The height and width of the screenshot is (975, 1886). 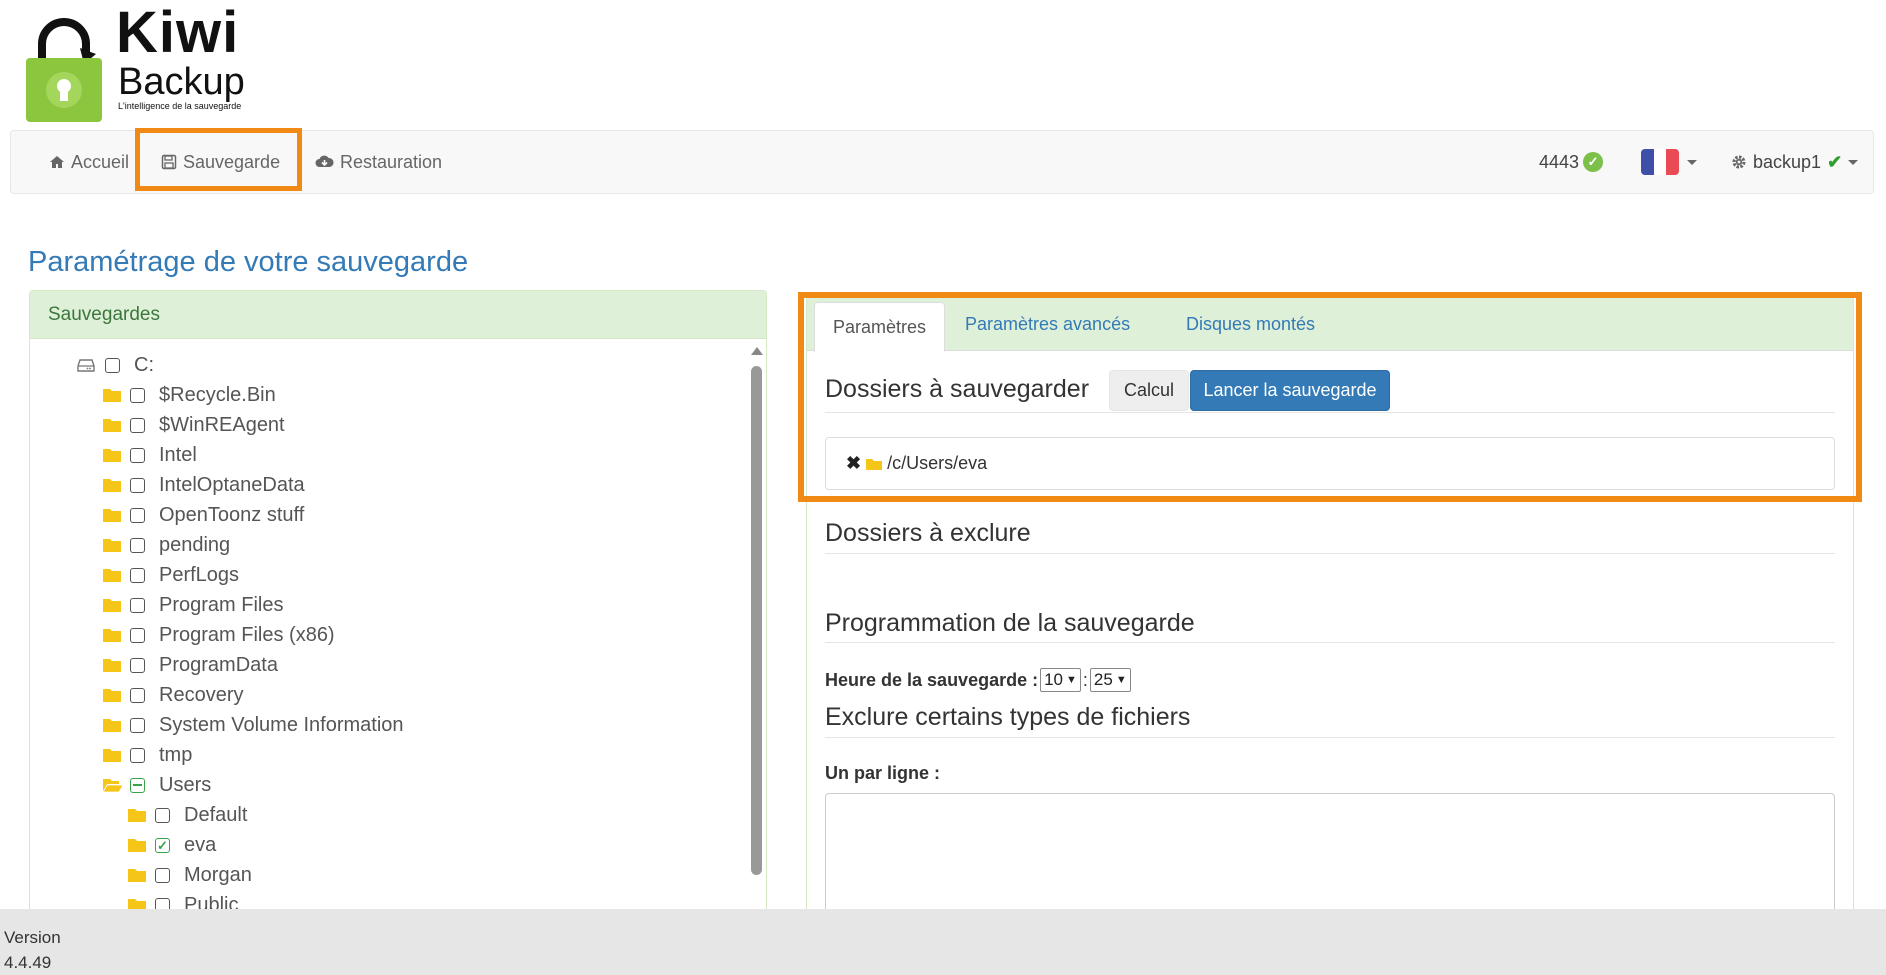 What do you see at coordinates (880, 327) in the screenshot?
I see `tab-parametres: Paramètres` at bounding box center [880, 327].